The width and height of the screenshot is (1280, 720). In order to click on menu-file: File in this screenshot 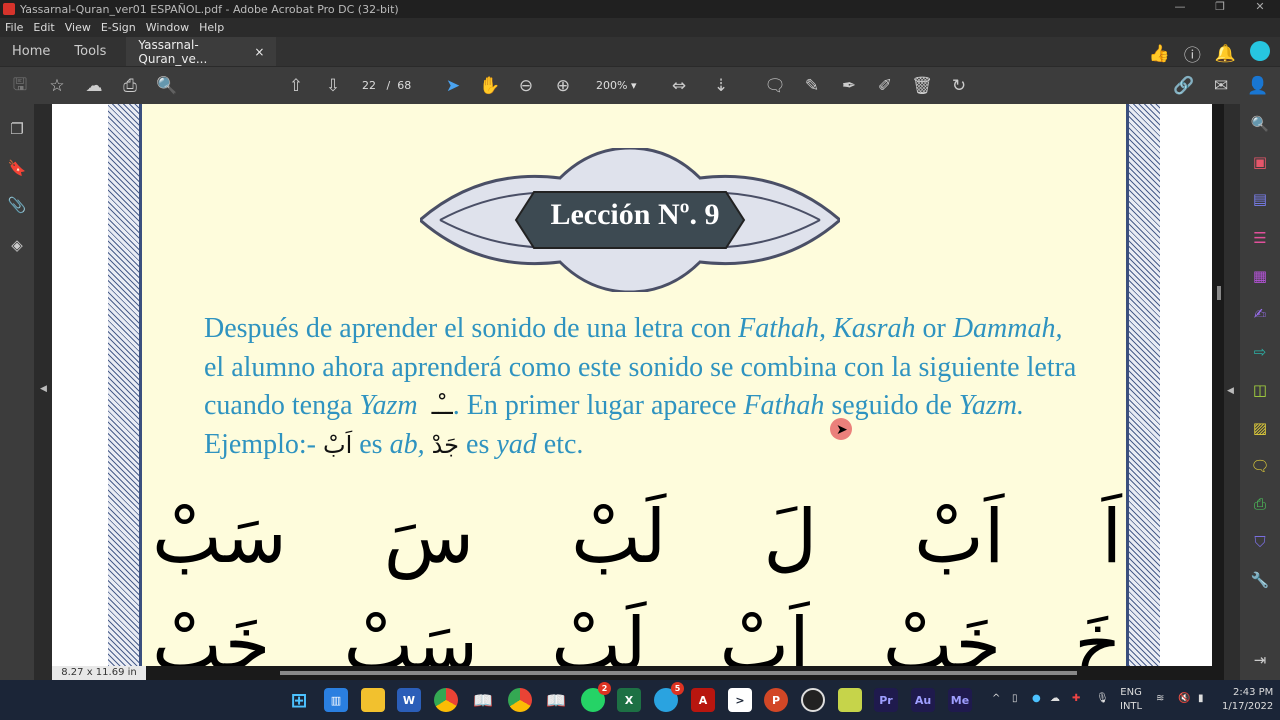, I will do `click(14, 27)`.